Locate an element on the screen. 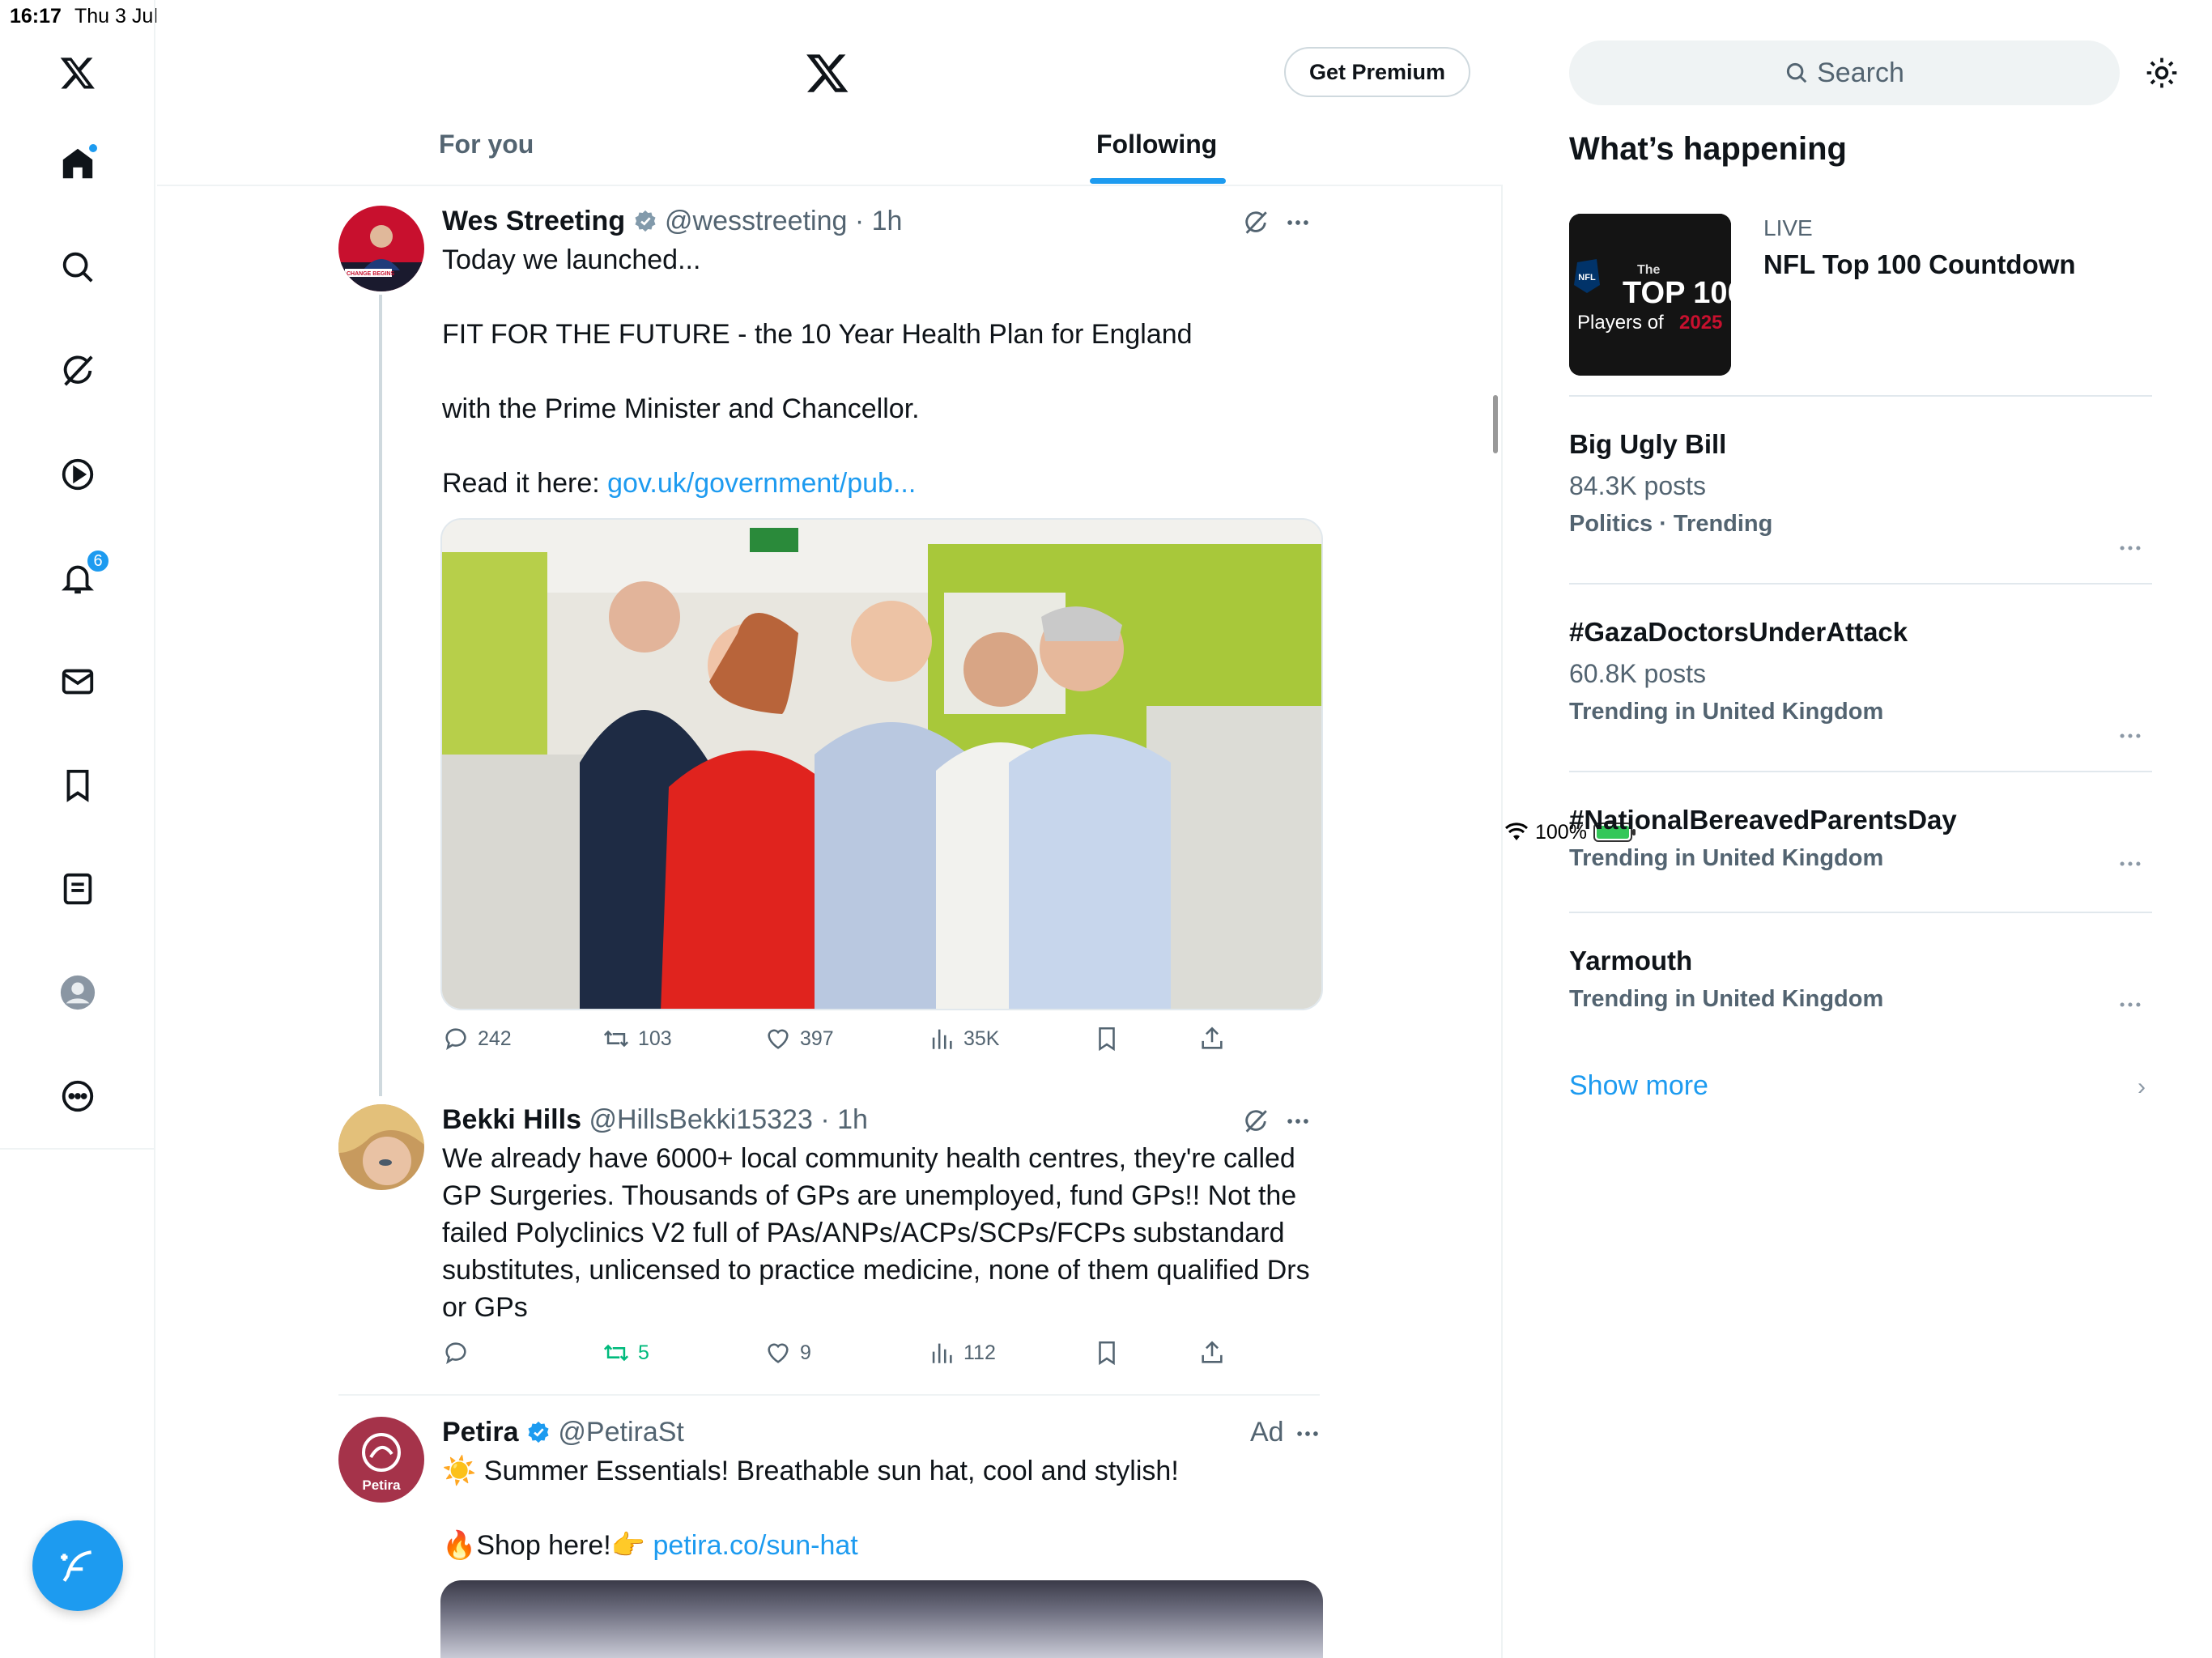  avatar-caption: Petira is located at coordinates (382, 1485).